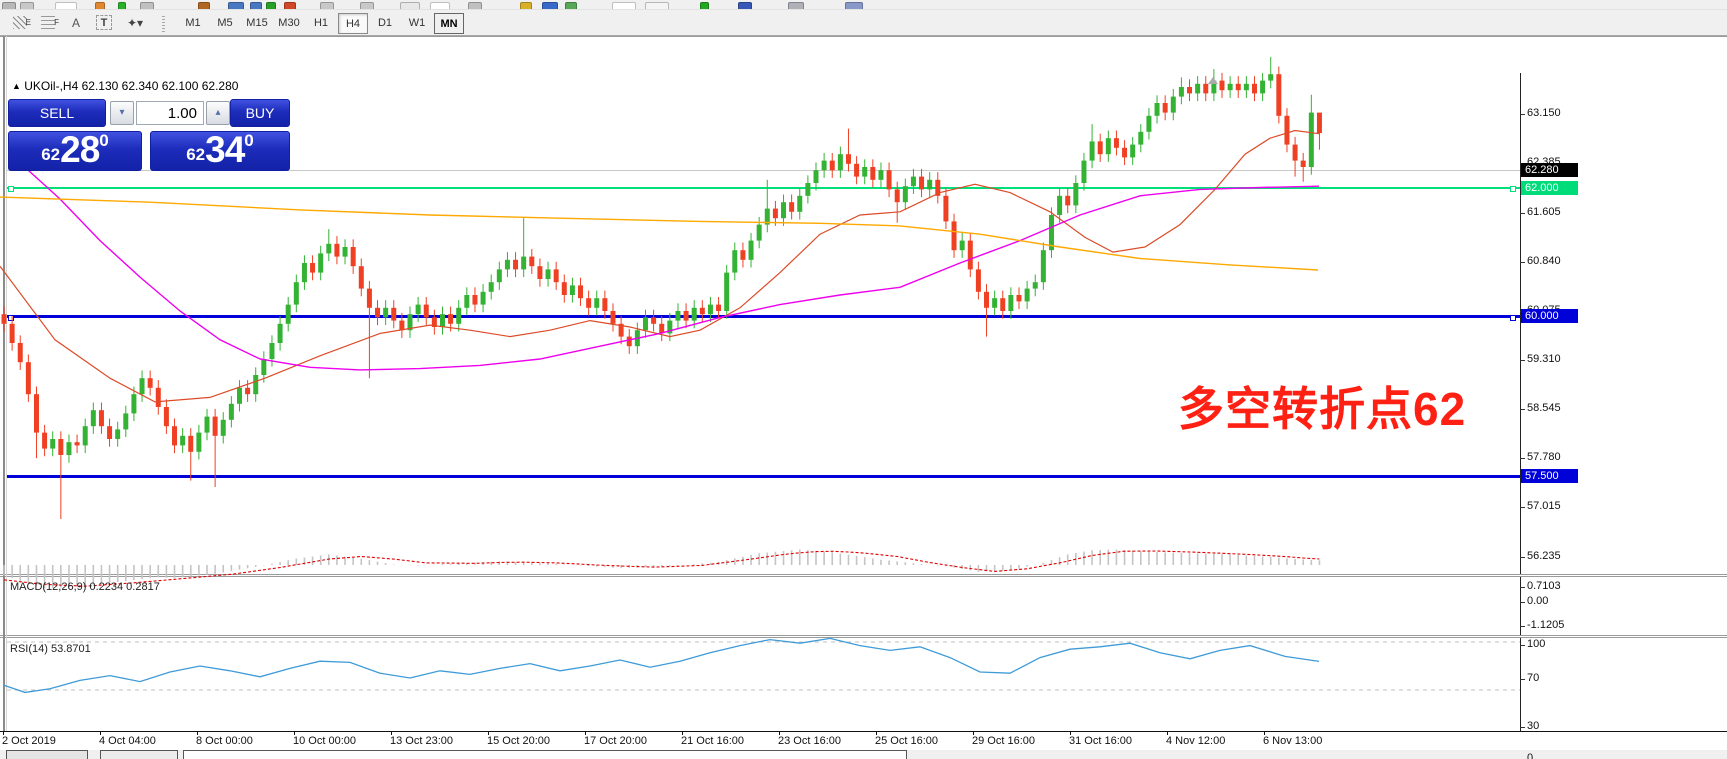 Image resolution: width=1727 pixels, height=759 pixels. I want to click on arrows-dropdown-icon: ✦▾, so click(135, 23).